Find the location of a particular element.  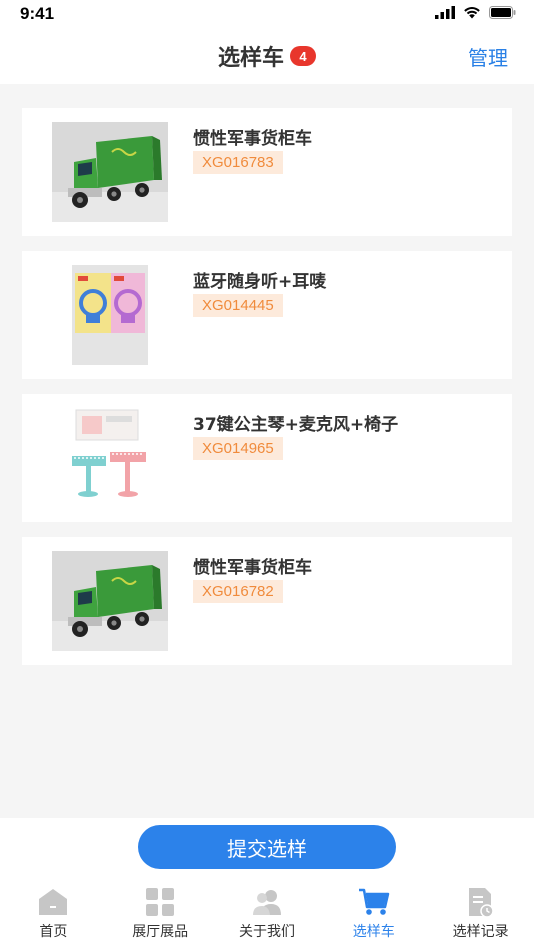

status-icons is located at coordinates (475, 12).